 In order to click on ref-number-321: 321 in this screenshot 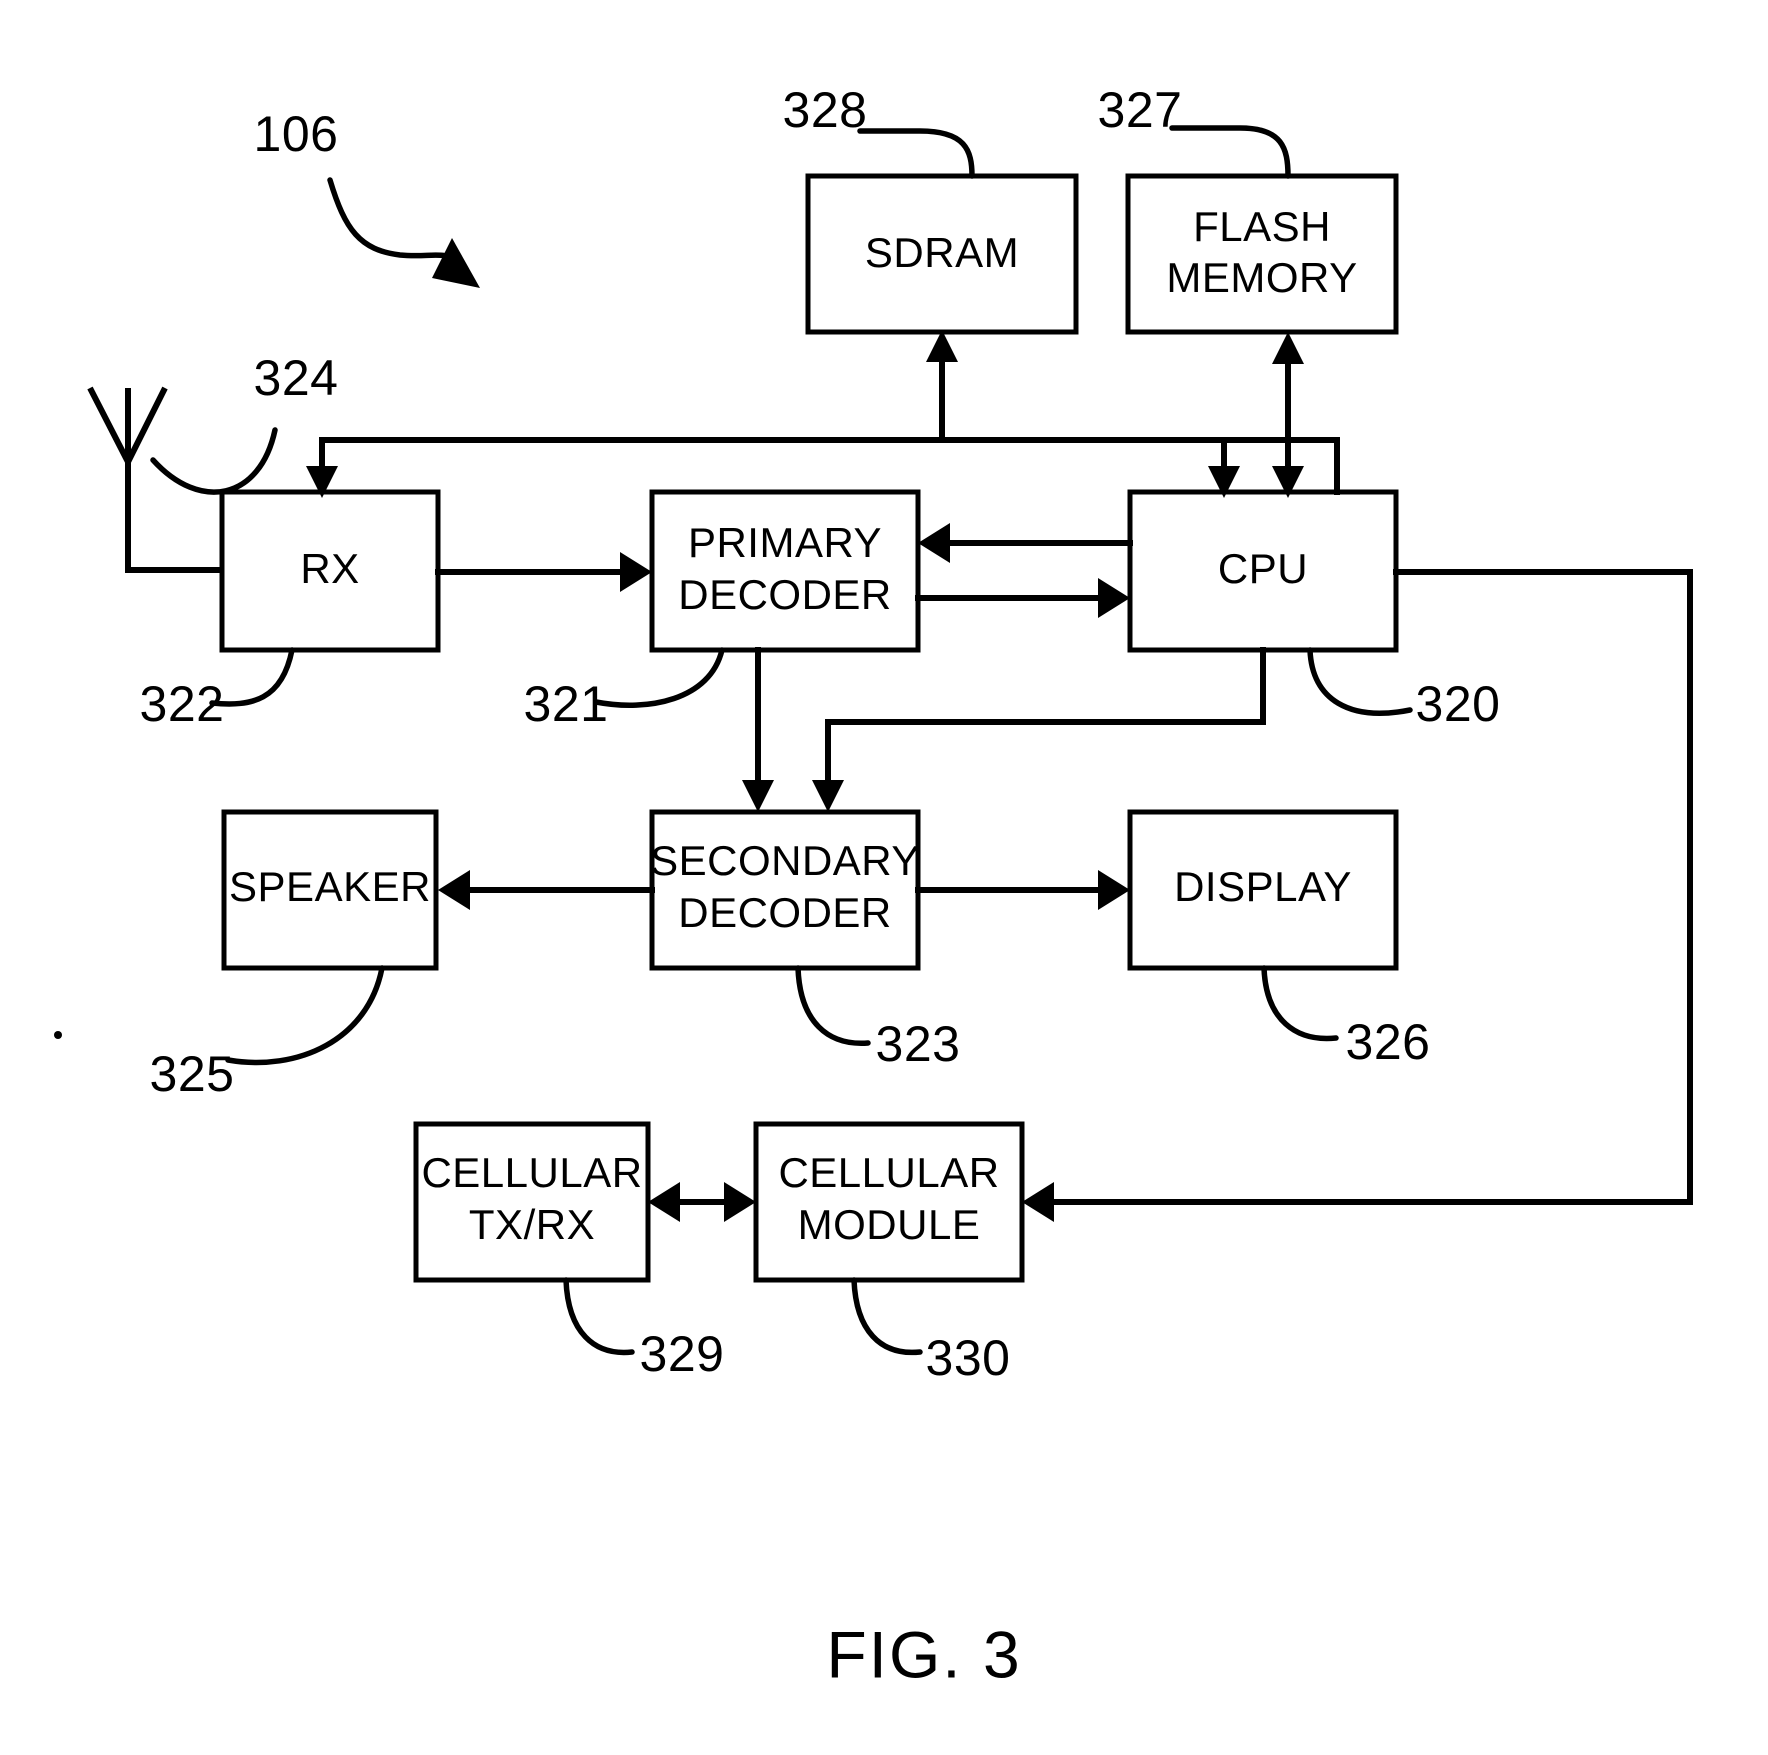, I will do `click(566, 704)`.